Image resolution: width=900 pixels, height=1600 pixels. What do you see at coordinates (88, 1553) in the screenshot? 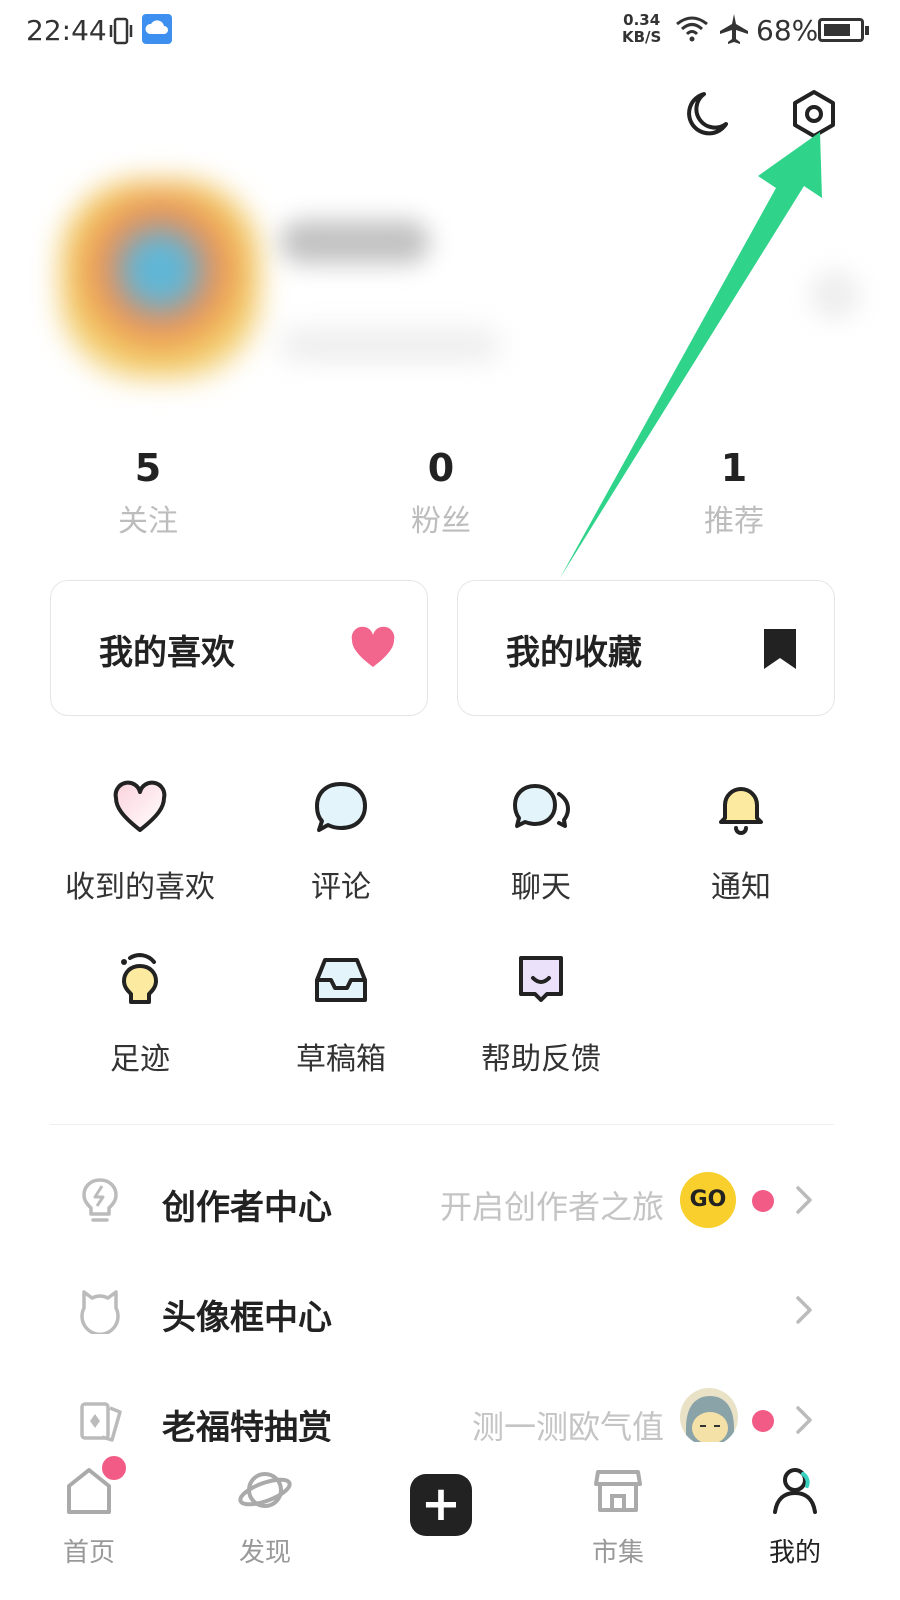
I see `nav-label: 首页` at bounding box center [88, 1553].